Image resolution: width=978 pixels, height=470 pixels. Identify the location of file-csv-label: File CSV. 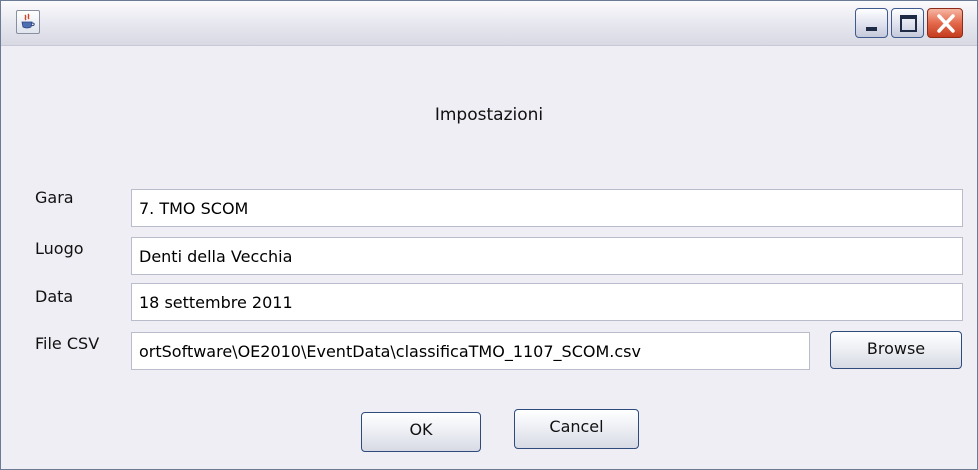
(67, 343).